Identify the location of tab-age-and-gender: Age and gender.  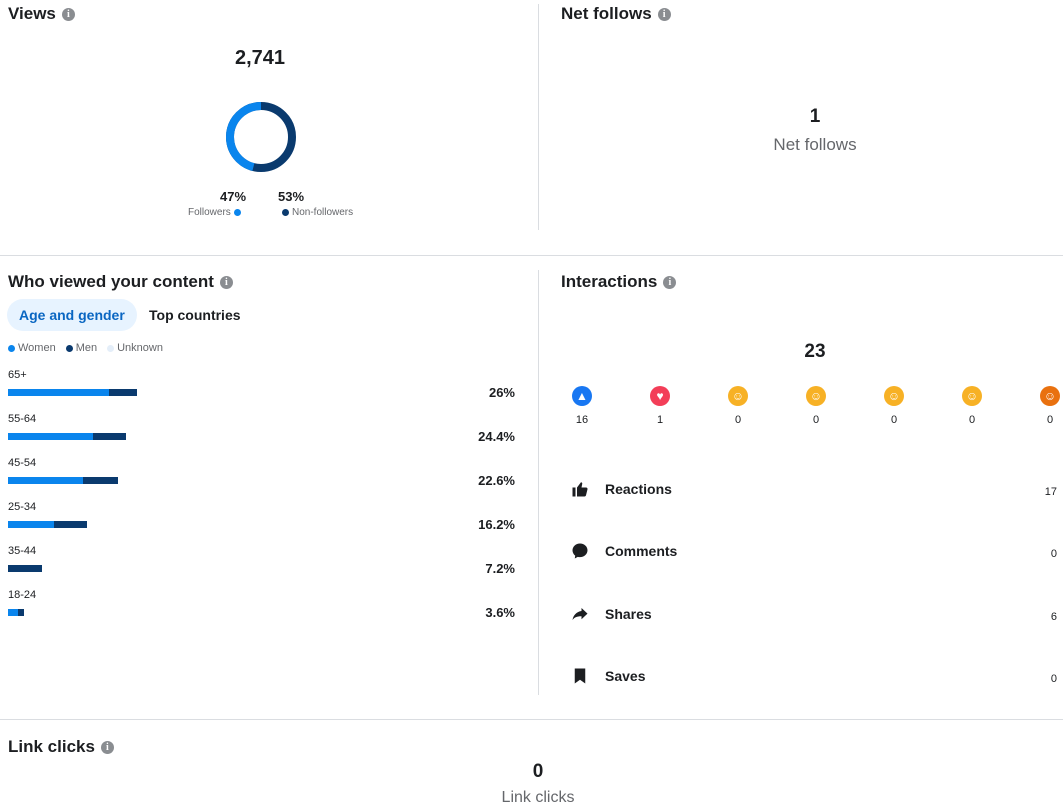
(72, 315).